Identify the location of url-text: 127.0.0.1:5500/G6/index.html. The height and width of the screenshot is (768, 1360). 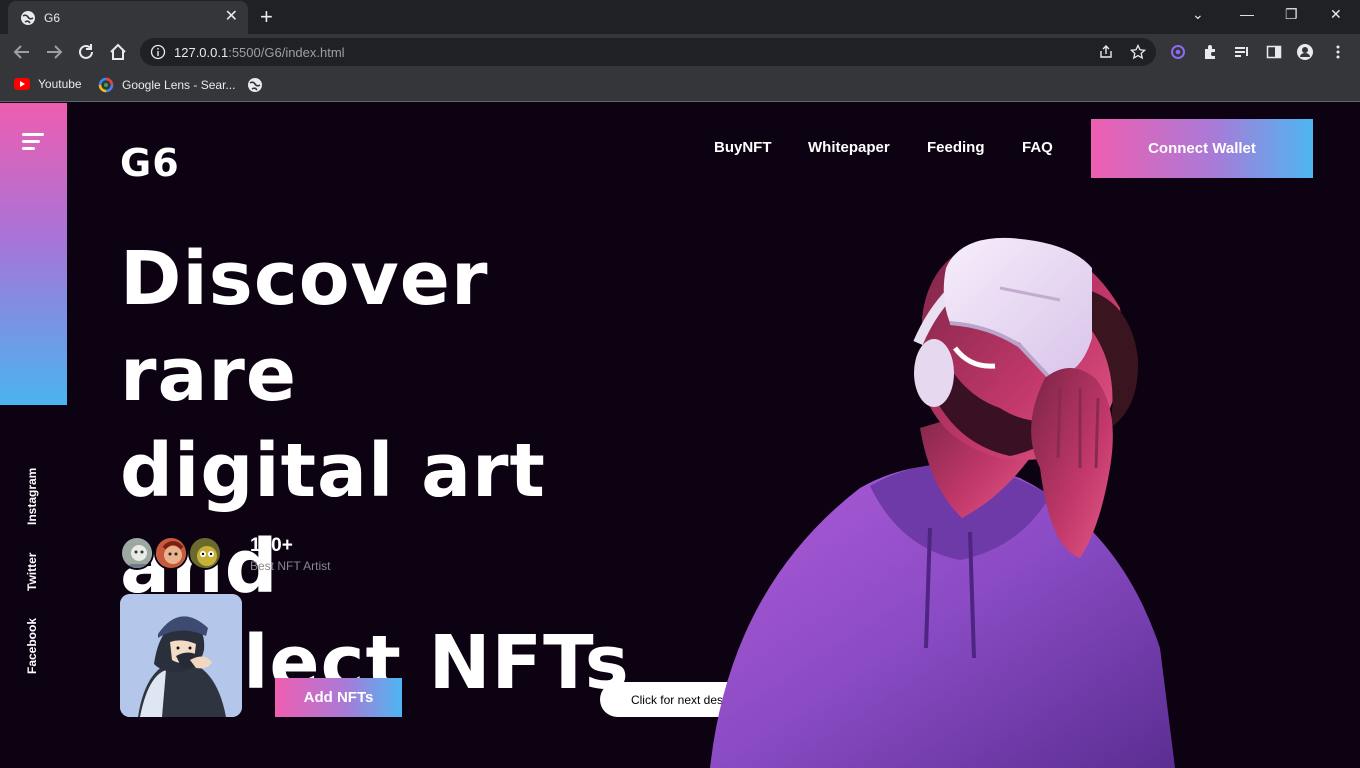
(259, 52).